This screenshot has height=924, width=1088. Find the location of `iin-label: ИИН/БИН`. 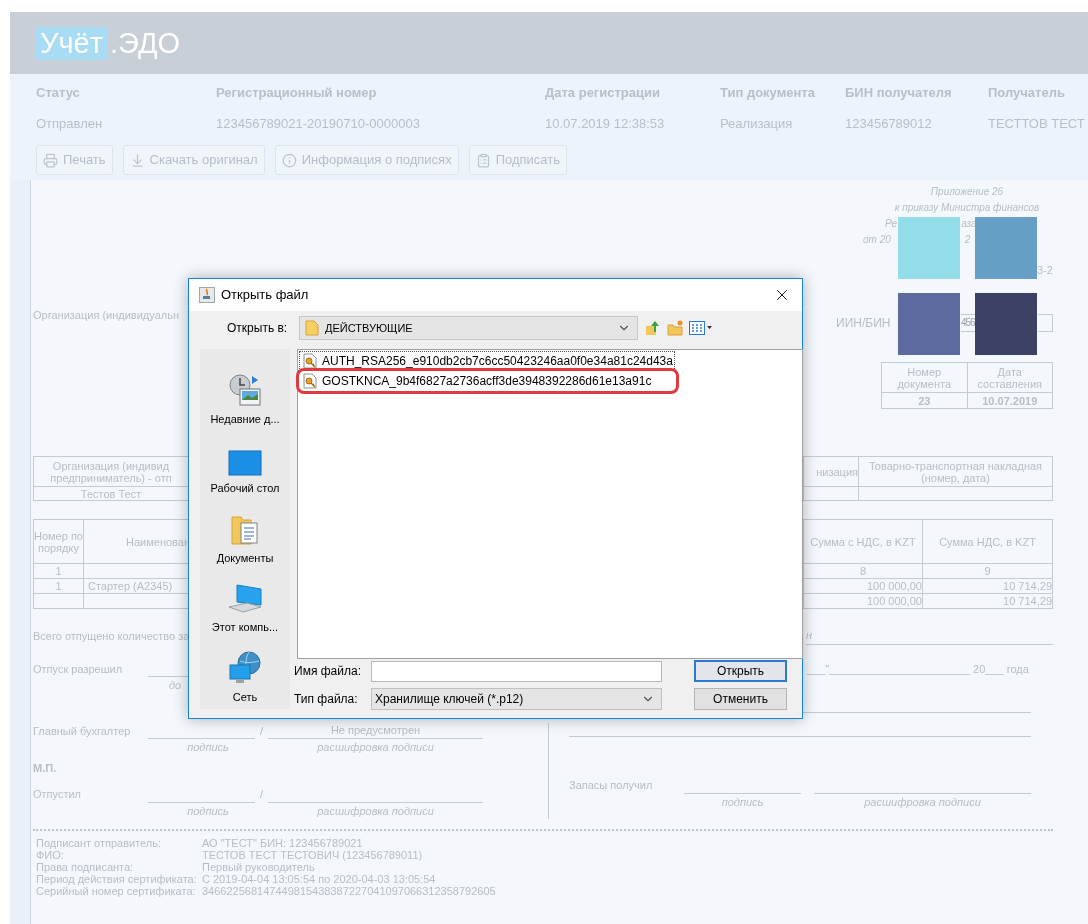

iin-label: ИИН/БИН is located at coordinates (864, 323).